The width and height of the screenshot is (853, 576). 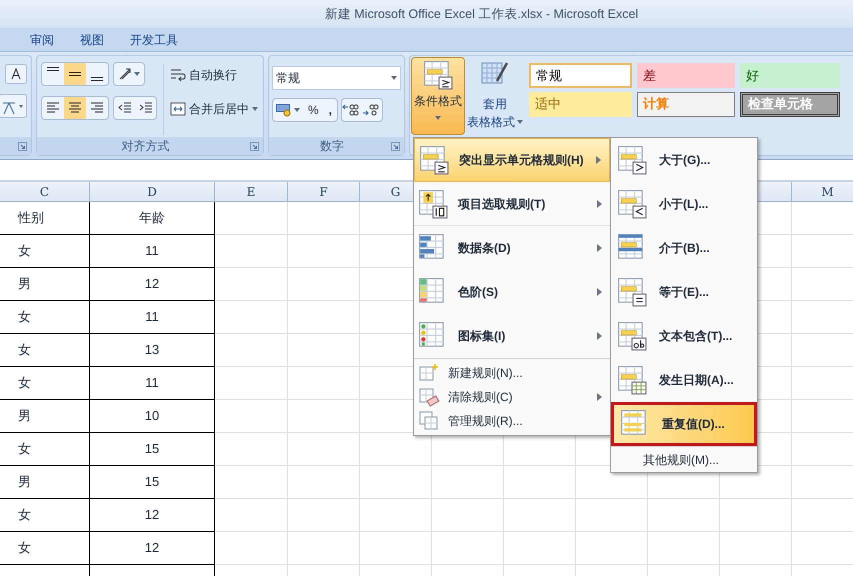 I want to click on table-cell: 10, so click(x=152, y=416).